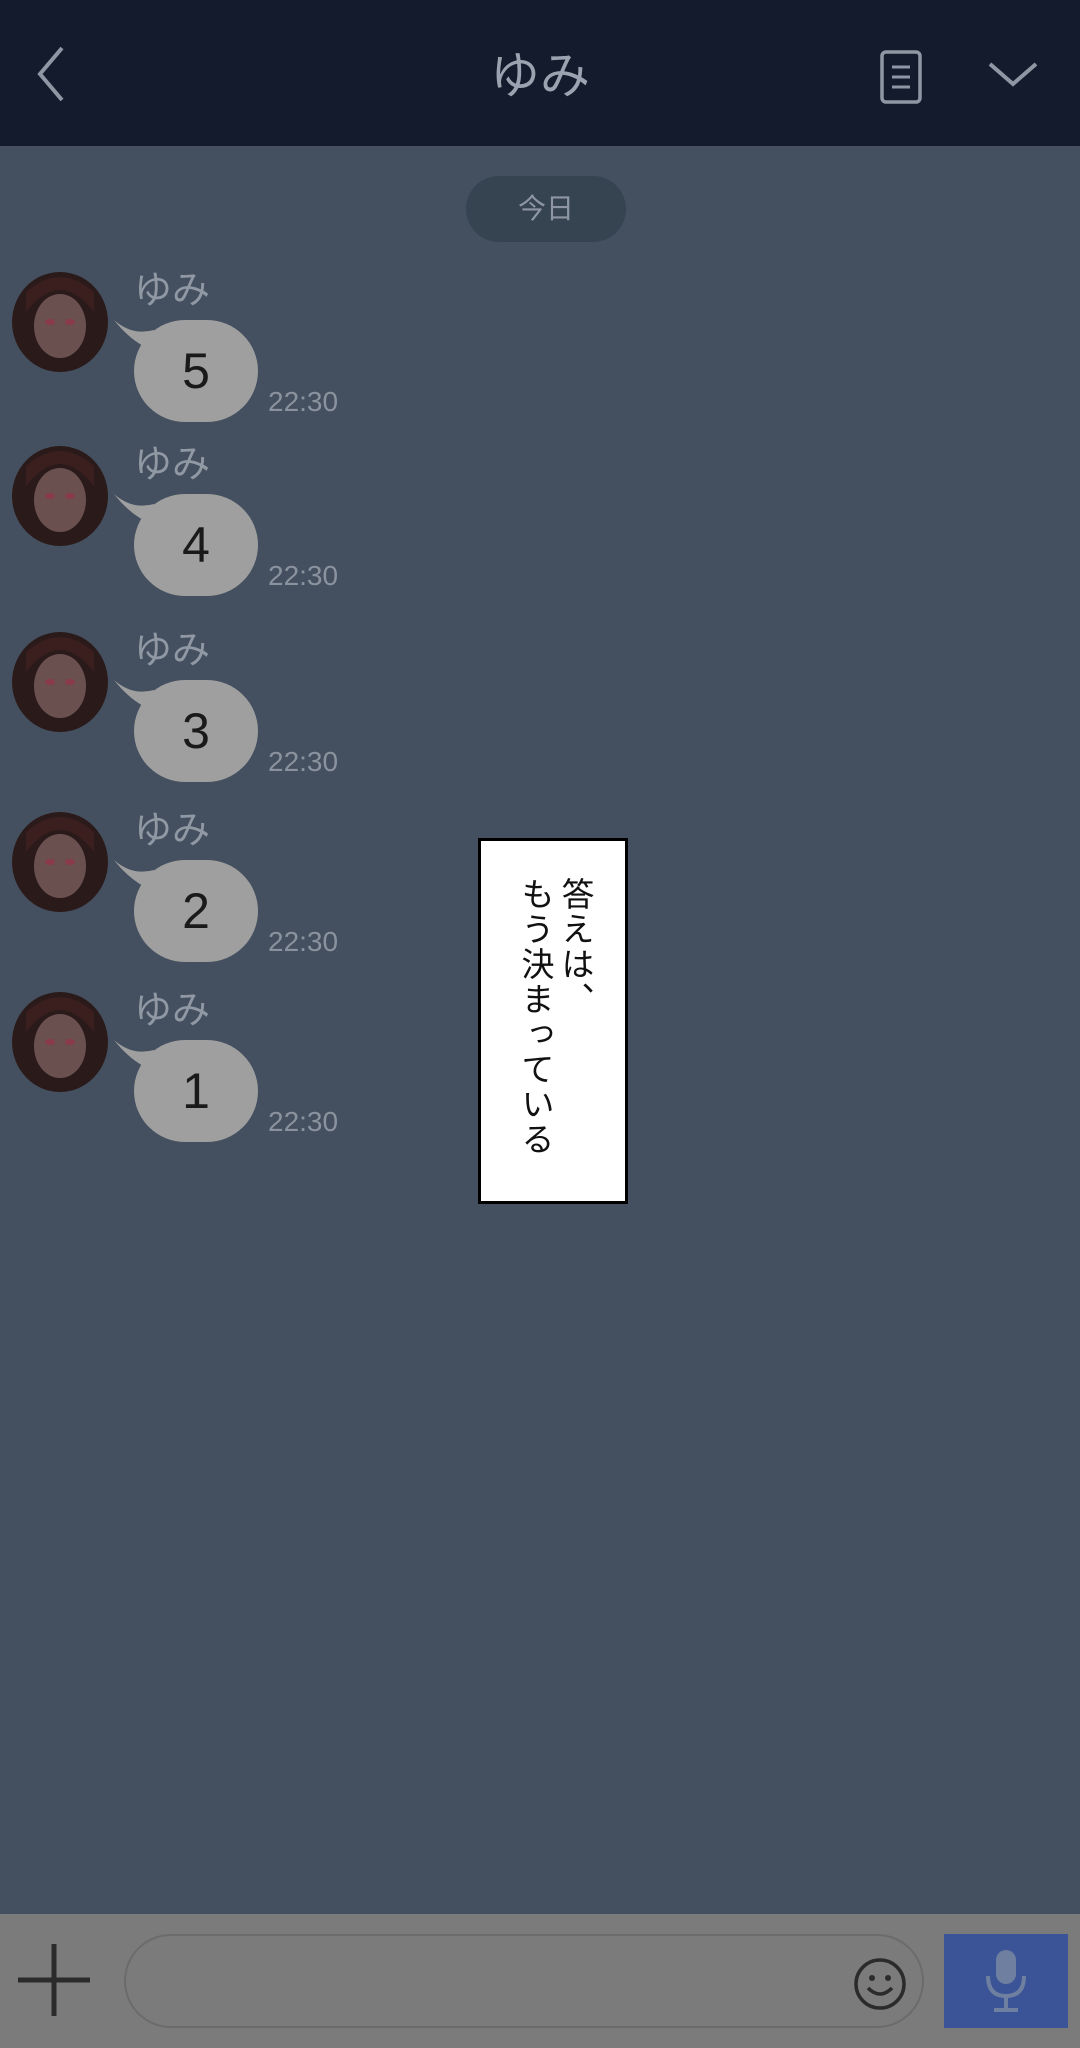 The height and width of the screenshot is (2048, 1080). I want to click on note-icon, so click(901, 77).